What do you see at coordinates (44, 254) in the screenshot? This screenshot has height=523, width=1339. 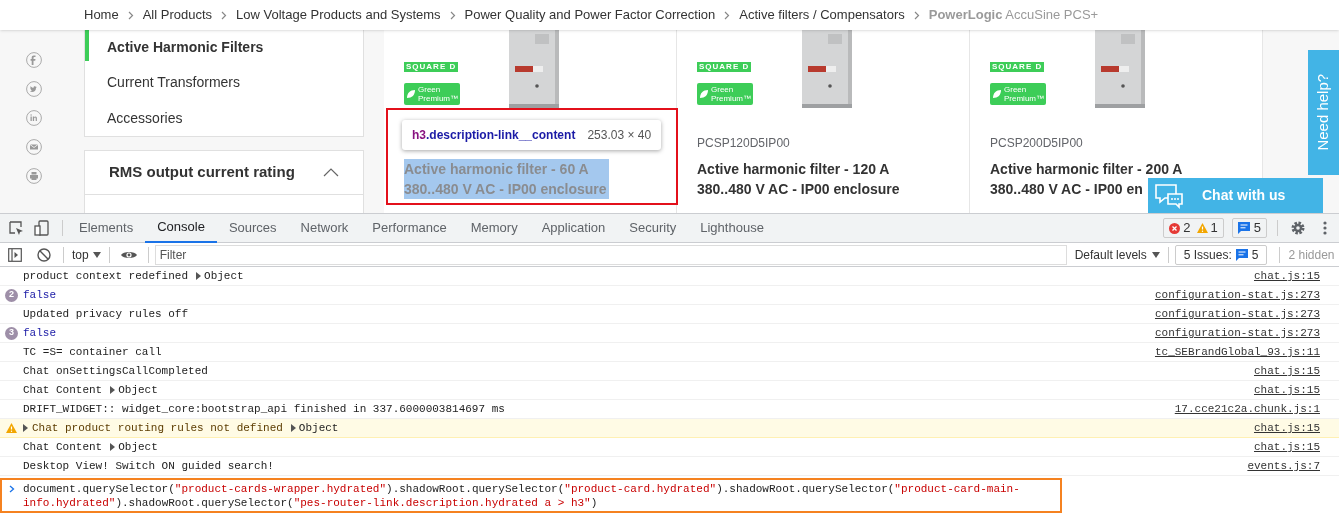 I see `clear-icon` at bounding box center [44, 254].